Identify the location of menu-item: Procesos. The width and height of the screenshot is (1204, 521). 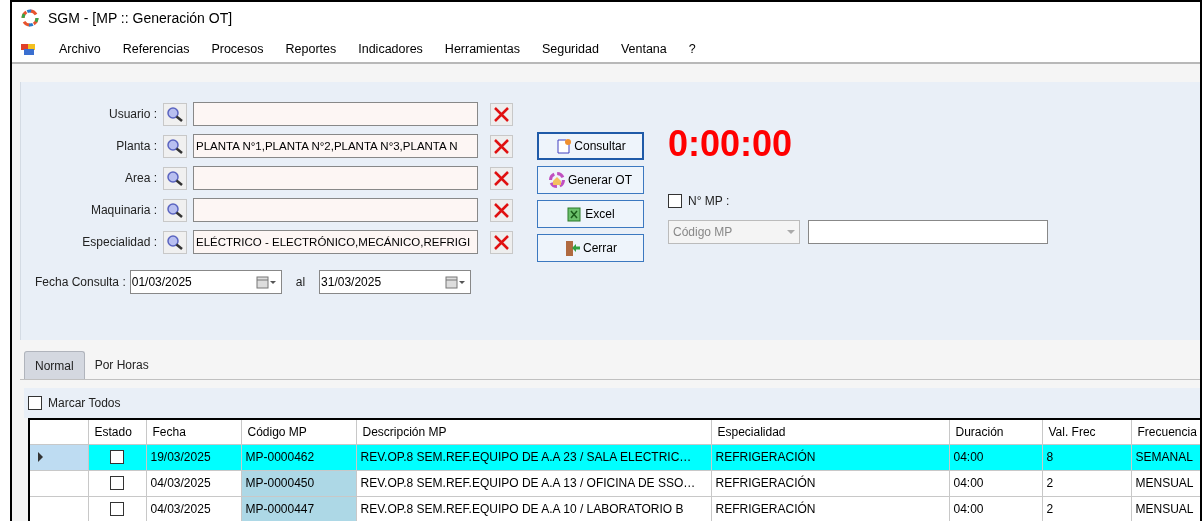
(237, 49).